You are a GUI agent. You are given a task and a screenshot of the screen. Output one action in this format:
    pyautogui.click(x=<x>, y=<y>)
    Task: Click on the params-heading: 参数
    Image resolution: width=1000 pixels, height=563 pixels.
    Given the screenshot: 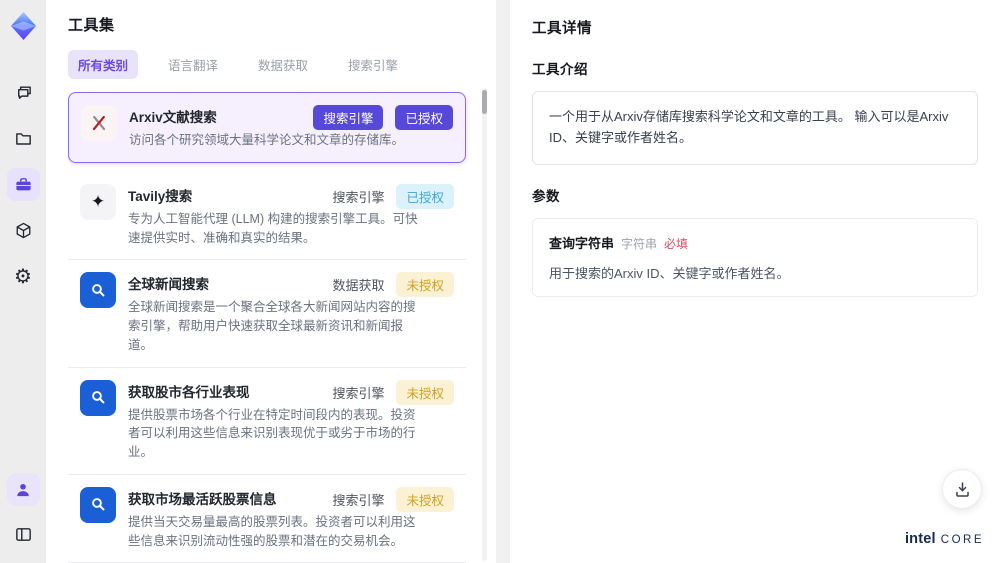 What is the action you would take?
    pyautogui.click(x=546, y=196)
    